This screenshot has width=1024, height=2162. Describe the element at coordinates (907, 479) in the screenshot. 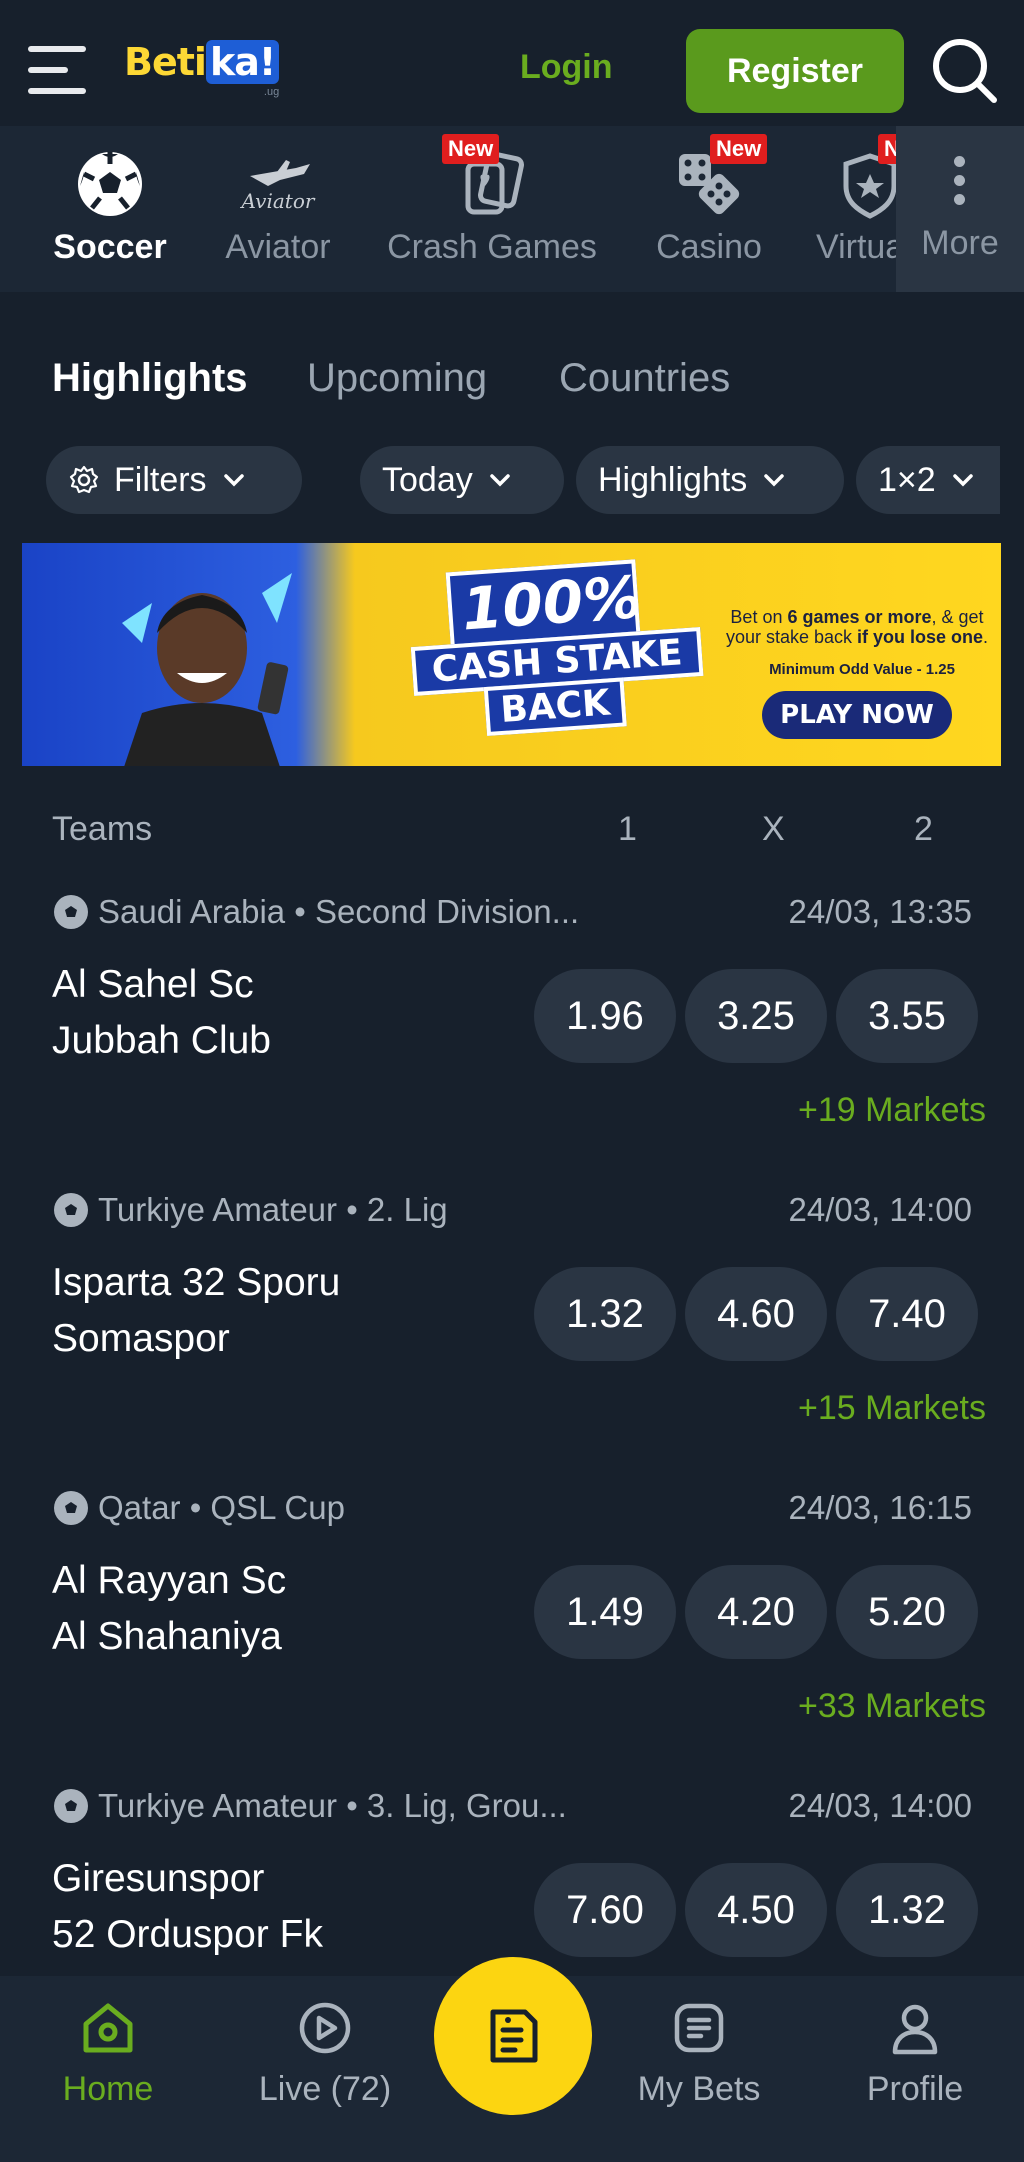

I see `market-filter-label: 1×2` at that location.